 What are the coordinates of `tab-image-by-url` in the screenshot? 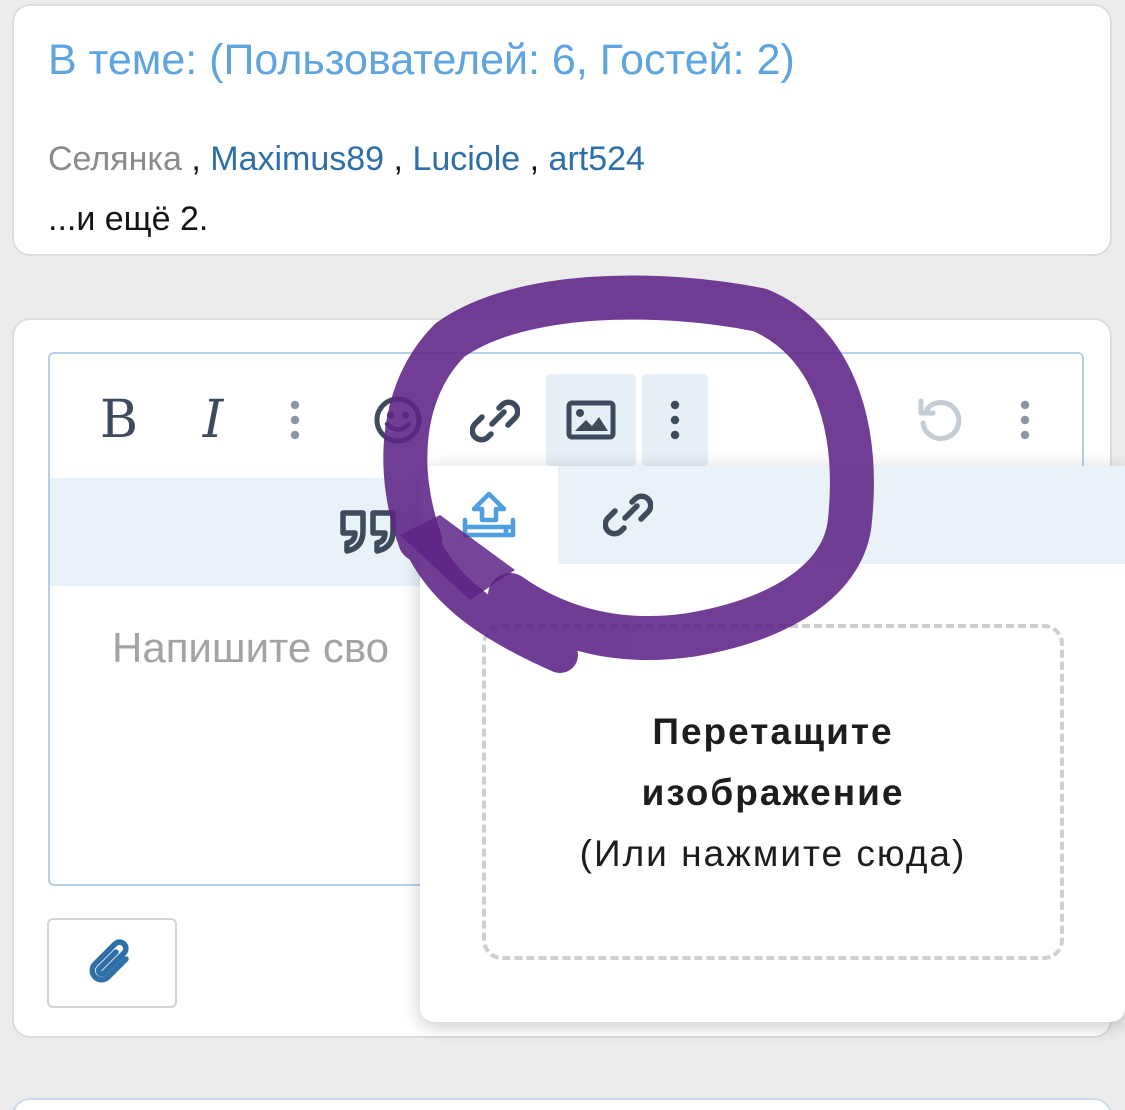 It's located at (628, 515).